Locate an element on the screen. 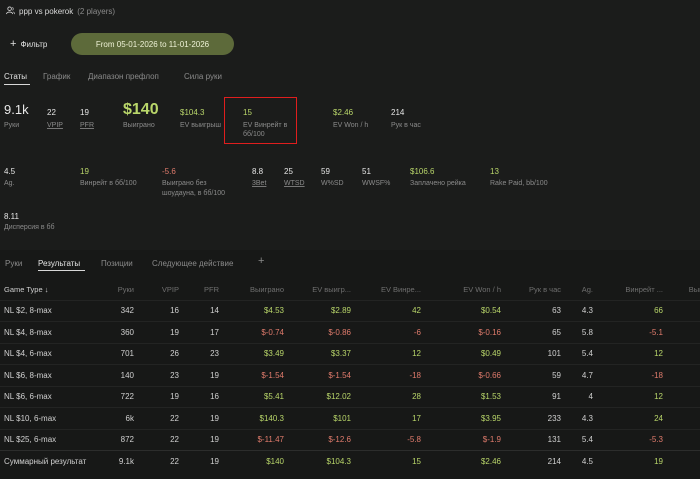  table-cell: -16 is located at coordinates (684, 375).